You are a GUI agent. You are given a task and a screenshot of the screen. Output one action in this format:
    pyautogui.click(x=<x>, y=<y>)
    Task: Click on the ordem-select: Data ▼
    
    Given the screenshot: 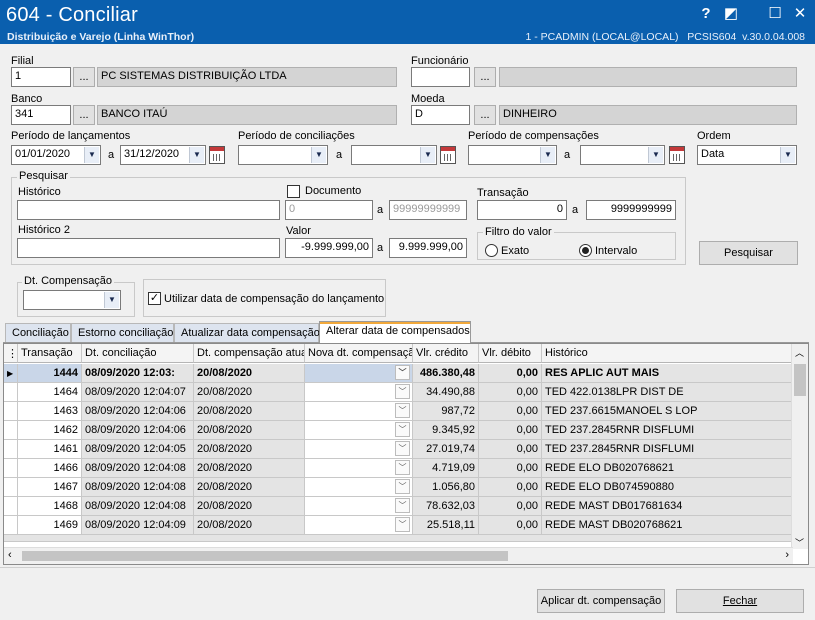 What is the action you would take?
    pyautogui.click(x=747, y=155)
    